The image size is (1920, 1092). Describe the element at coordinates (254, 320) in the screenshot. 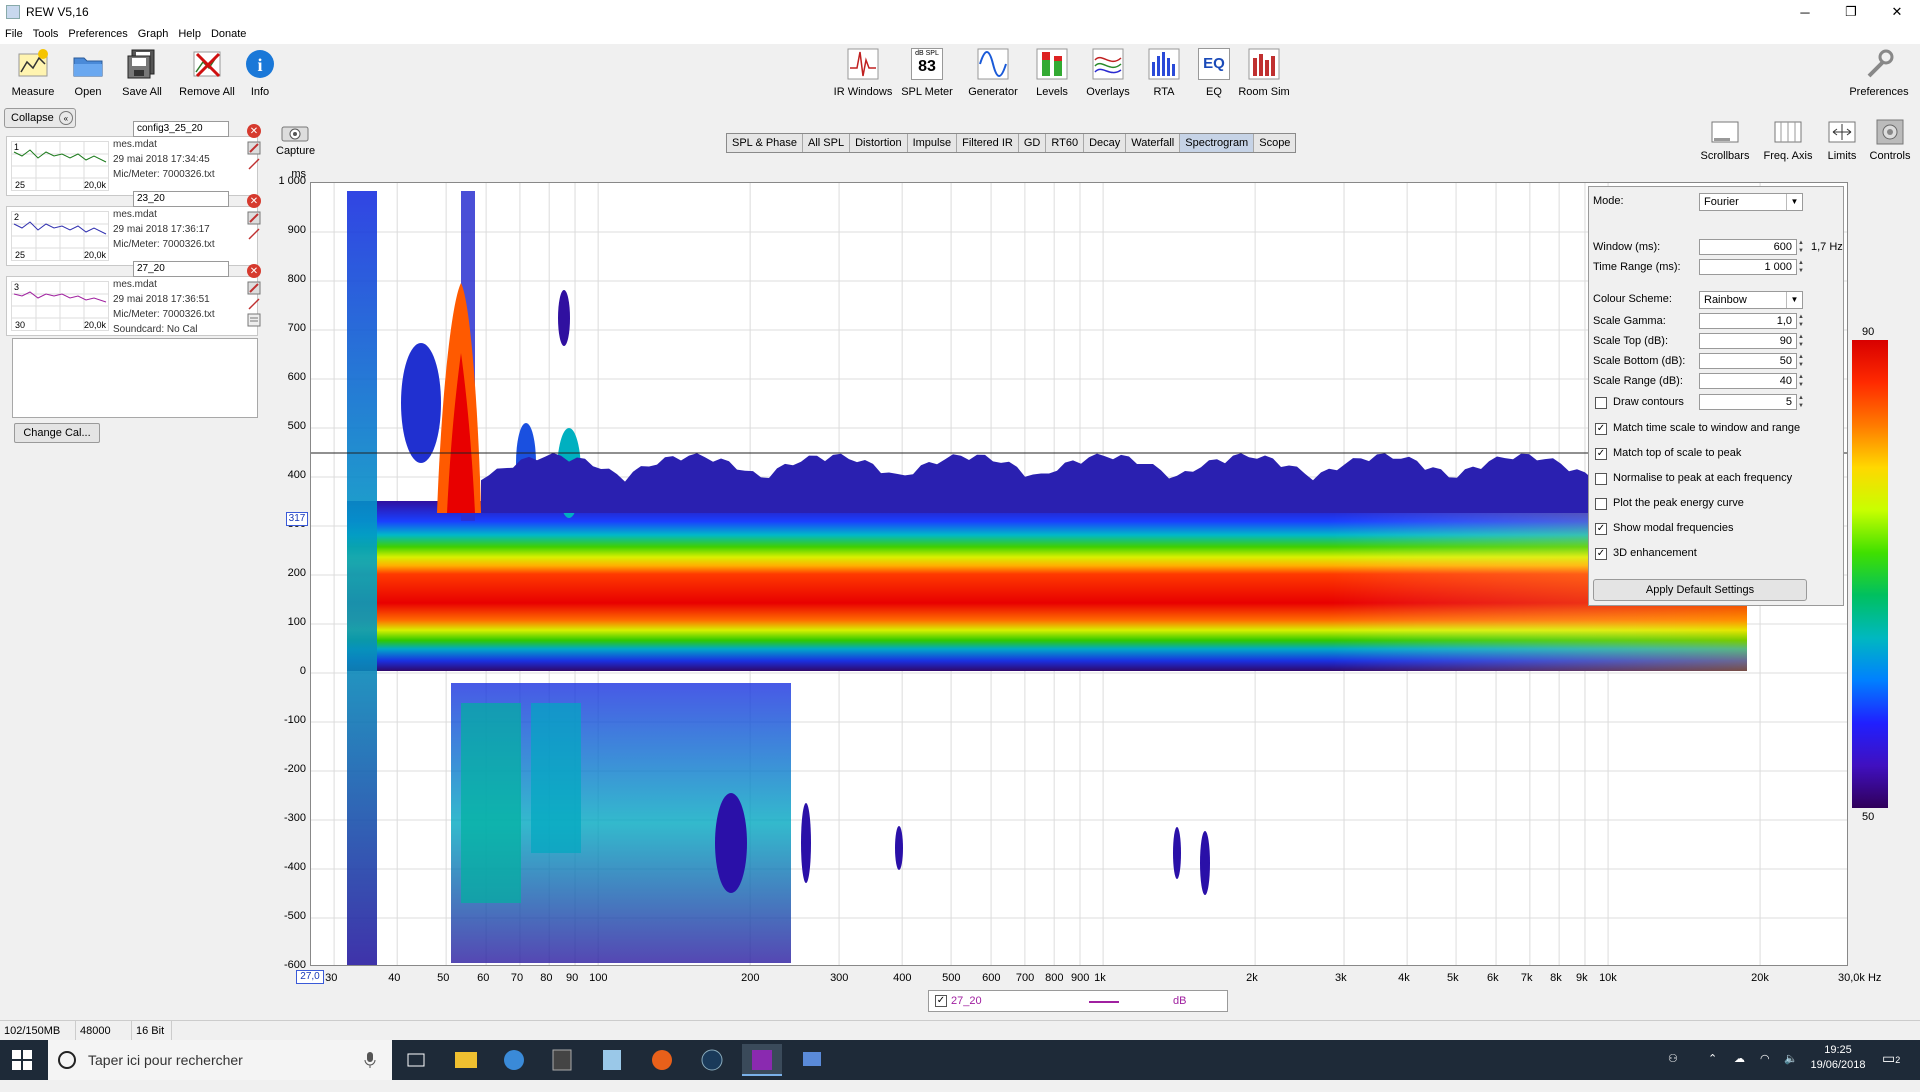

I see `notes-icon` at that location.